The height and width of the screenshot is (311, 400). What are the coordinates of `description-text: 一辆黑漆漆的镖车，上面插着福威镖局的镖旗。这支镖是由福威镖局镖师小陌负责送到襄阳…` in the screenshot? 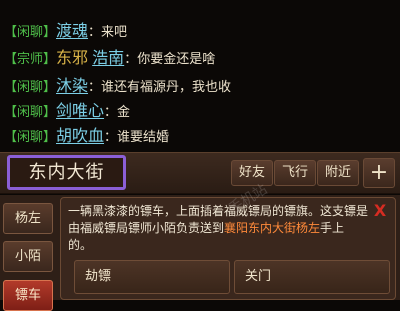 It's located at (218, 228).